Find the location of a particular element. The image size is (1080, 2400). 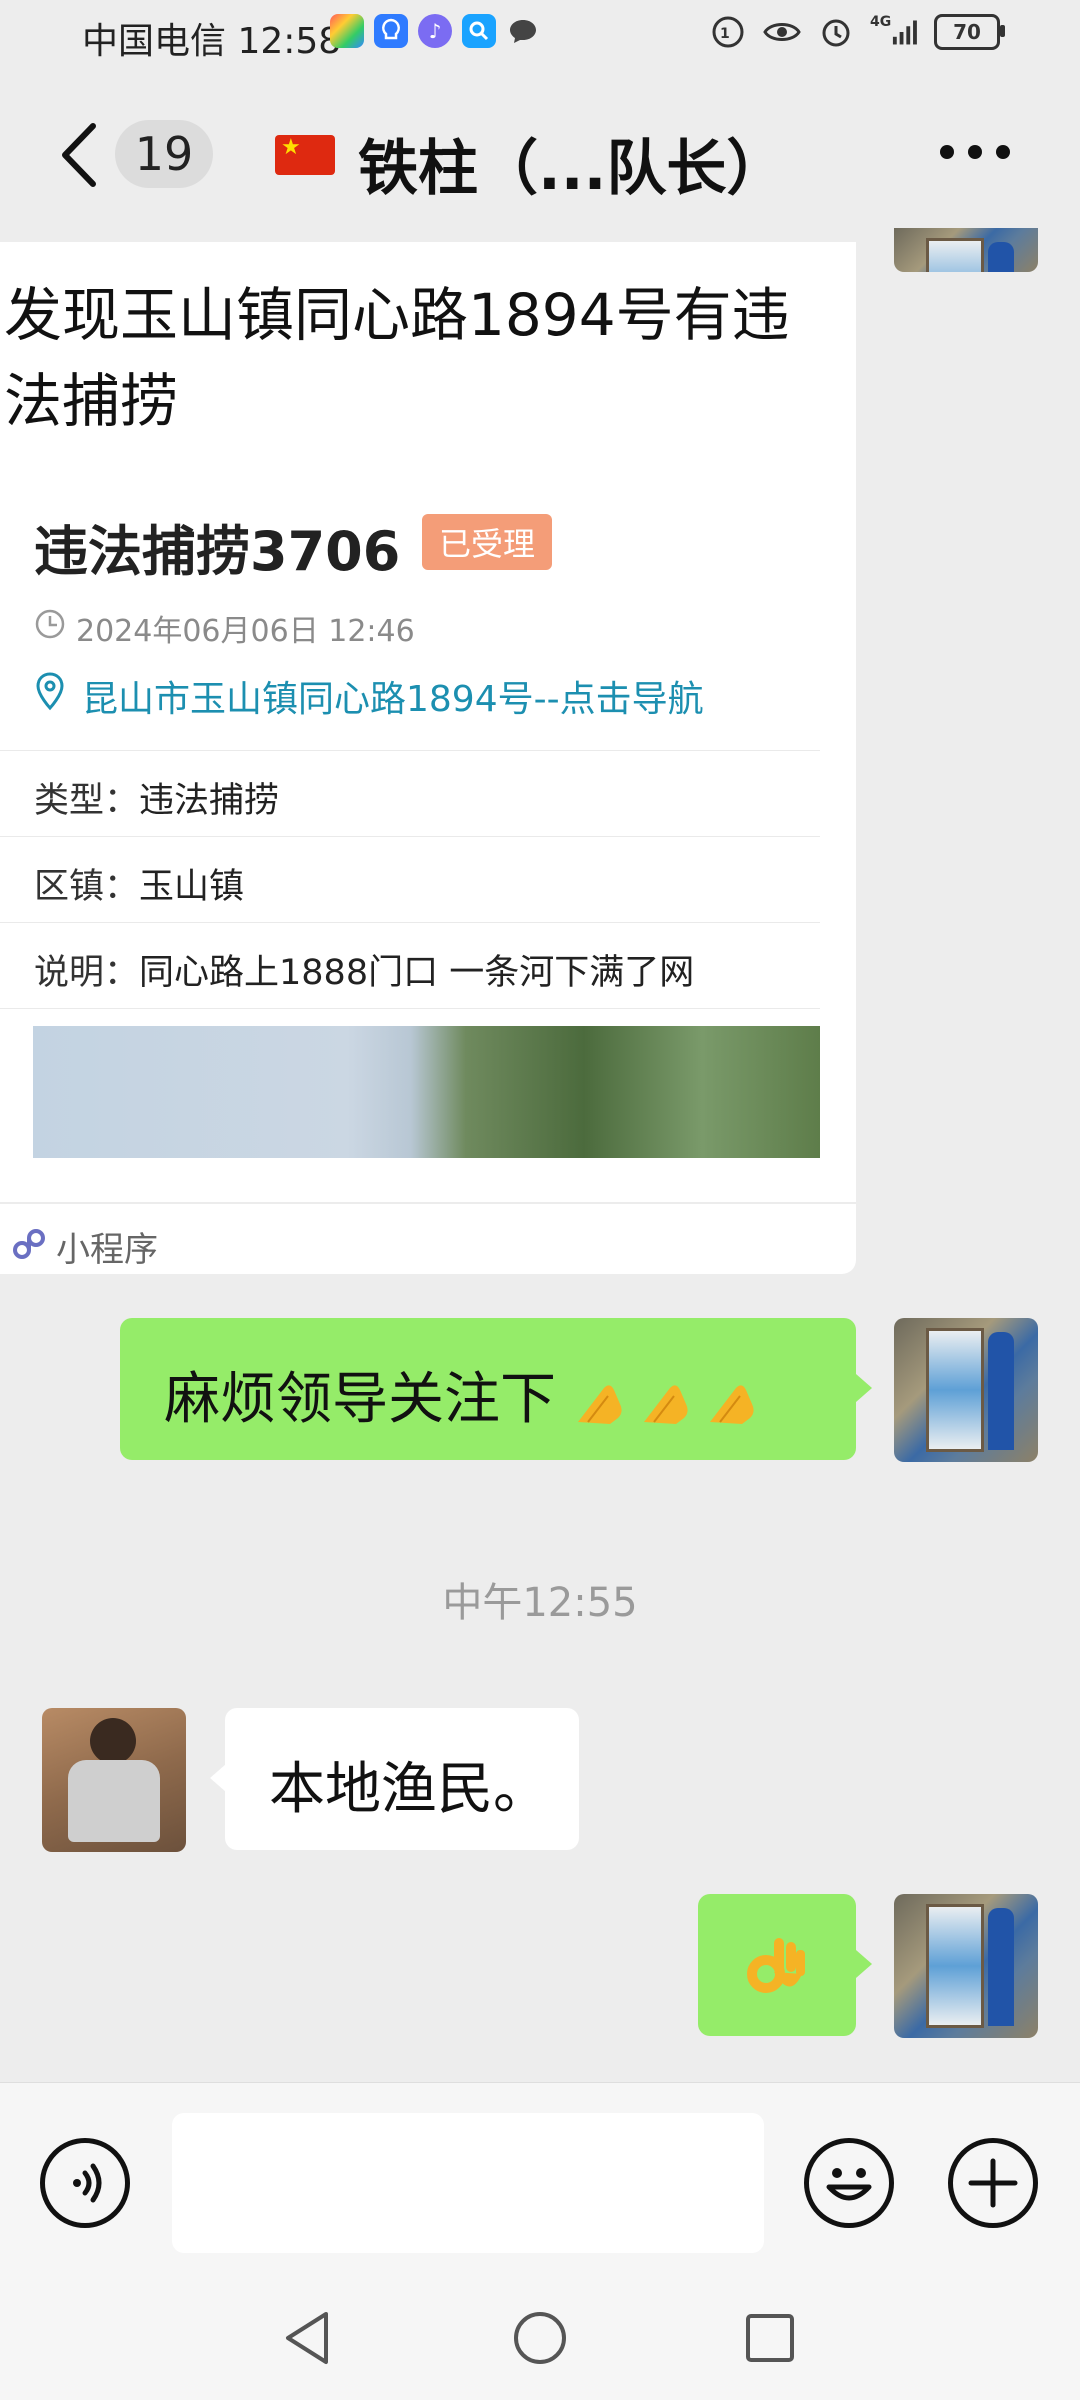

field-type: 类型：违法捕捞 is located at coordinates (156, 797).